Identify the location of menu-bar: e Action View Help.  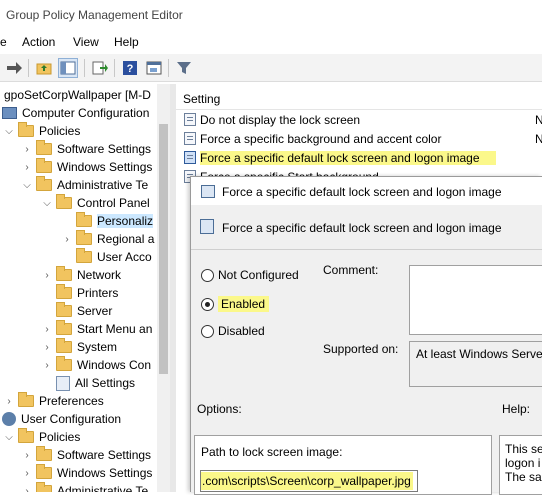
(271, 42).